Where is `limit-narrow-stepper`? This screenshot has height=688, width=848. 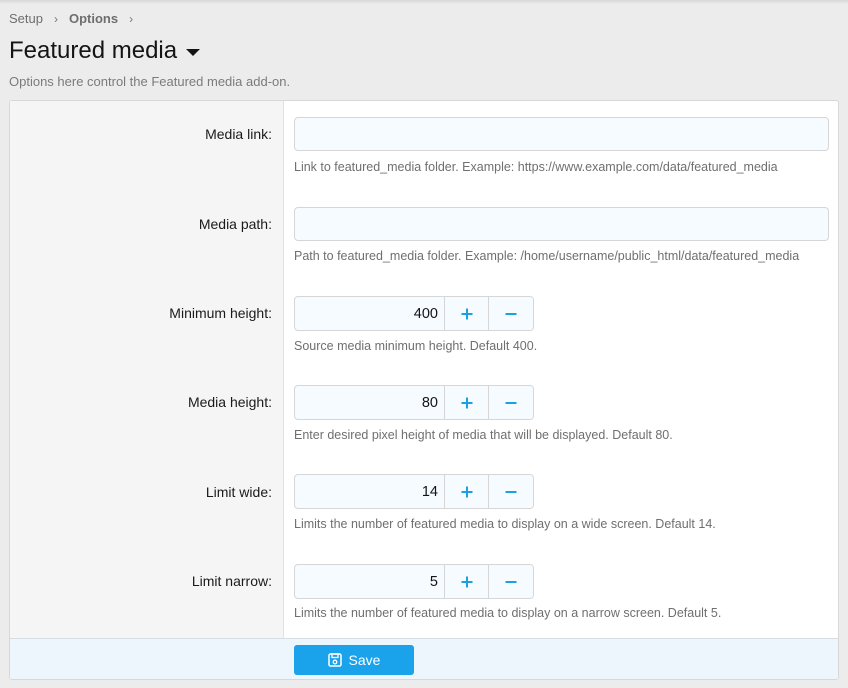
limit-narrow-stepper is located at coordinates (414, 581).